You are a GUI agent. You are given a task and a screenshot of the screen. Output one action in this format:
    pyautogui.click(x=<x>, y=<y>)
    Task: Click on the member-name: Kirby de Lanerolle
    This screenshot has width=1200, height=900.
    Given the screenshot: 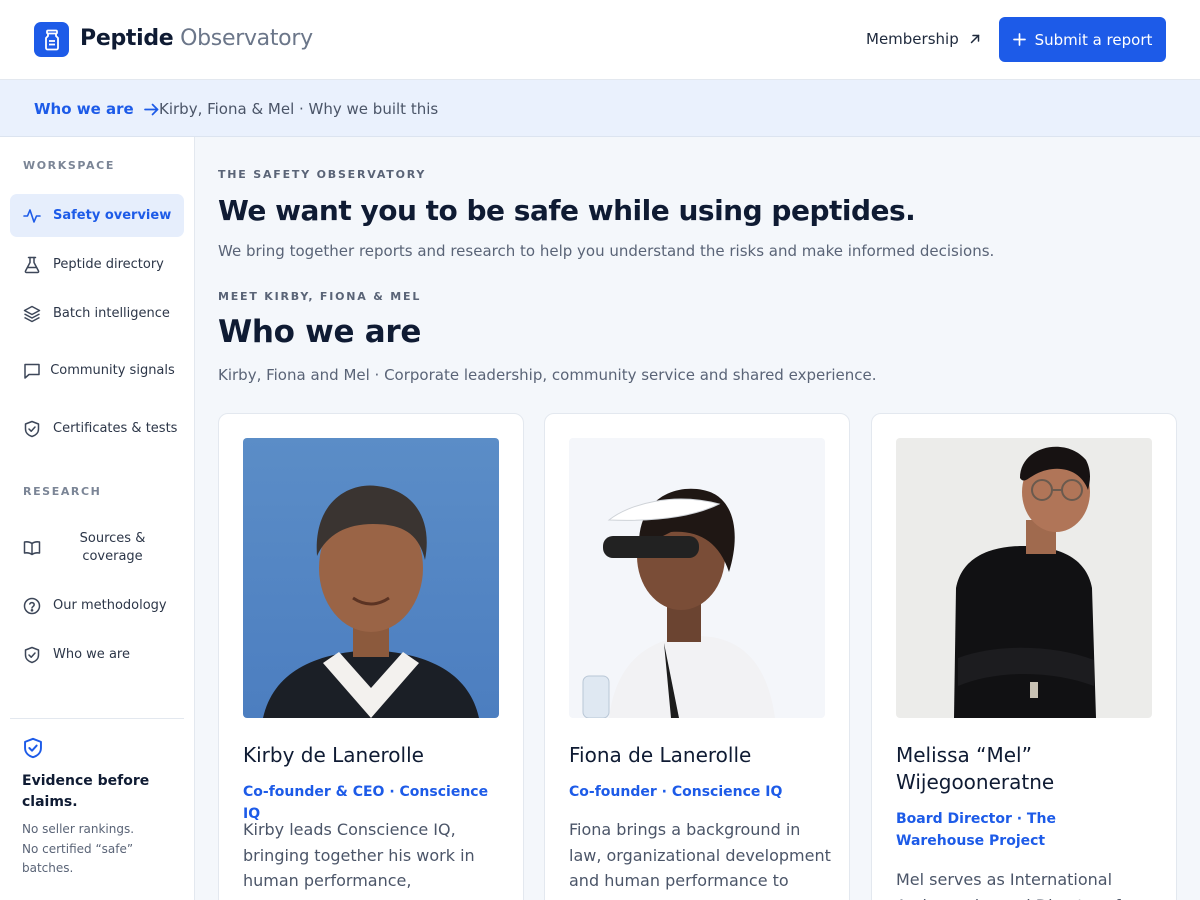 What is the action you would take?
    pyautogui.click(x=333, y=755)
    